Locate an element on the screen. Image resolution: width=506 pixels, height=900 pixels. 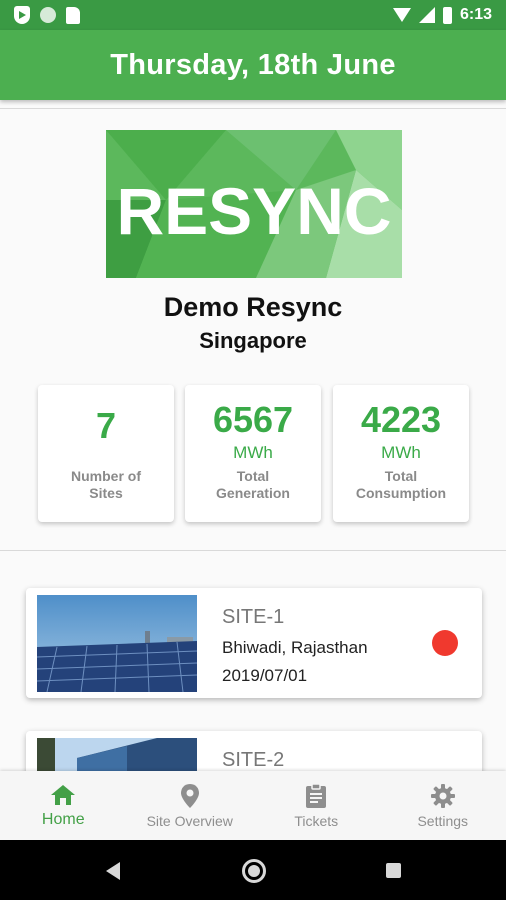
status-indicator is located at coordinates (445, 643).